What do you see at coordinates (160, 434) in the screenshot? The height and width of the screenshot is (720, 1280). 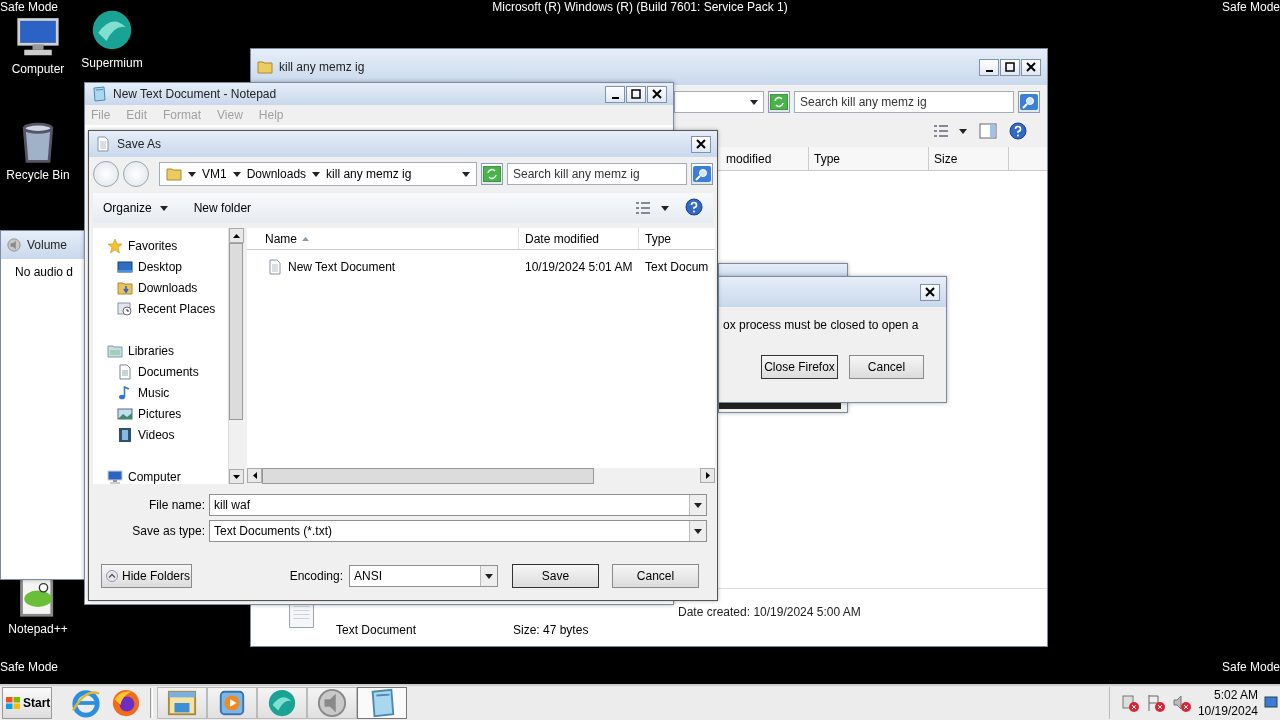 I see `nav-item: Videos` at bounding box center [160, 434].